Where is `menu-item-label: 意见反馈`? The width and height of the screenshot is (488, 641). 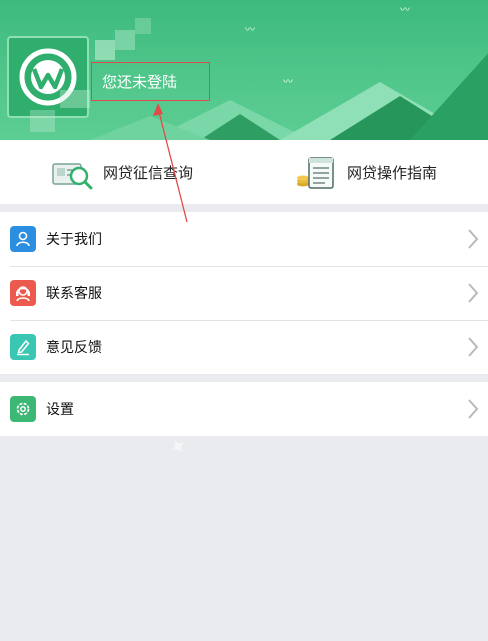
menu-item-label: 意见反馈 is located at coordinates (74, 348).